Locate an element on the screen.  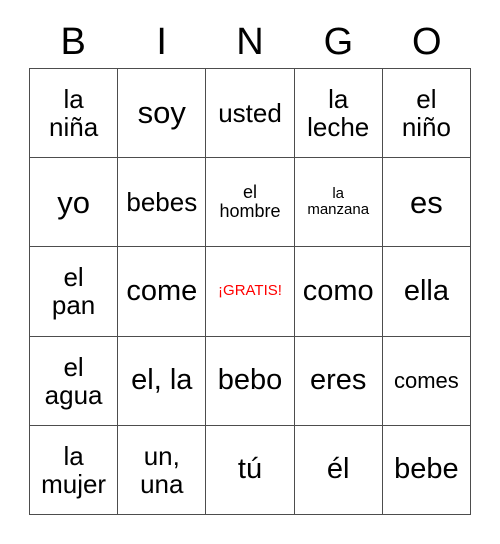
bingo-cell-label: el hombre is located at coordinates (250, 201).